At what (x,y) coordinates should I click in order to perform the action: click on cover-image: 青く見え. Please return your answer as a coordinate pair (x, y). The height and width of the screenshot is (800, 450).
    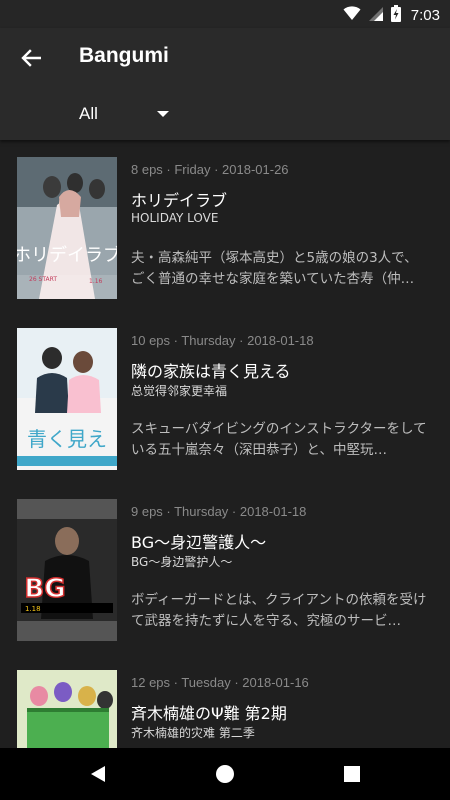
    Looking at the image, I should click on (67, 399).